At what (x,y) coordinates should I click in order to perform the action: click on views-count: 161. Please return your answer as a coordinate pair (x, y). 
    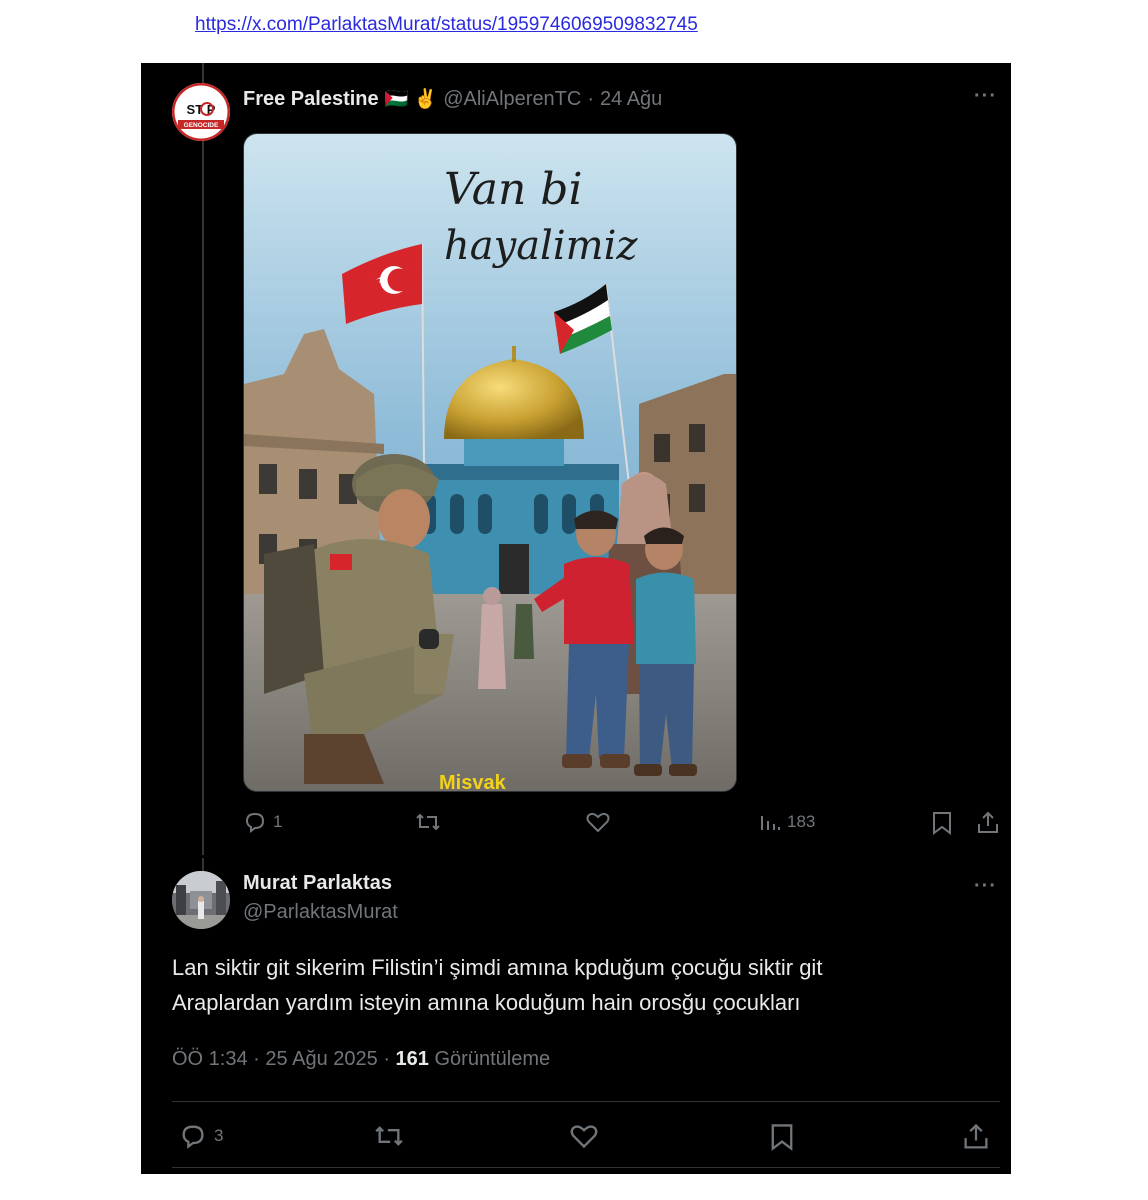
    Looking at the image, I should click on (412, 1059).